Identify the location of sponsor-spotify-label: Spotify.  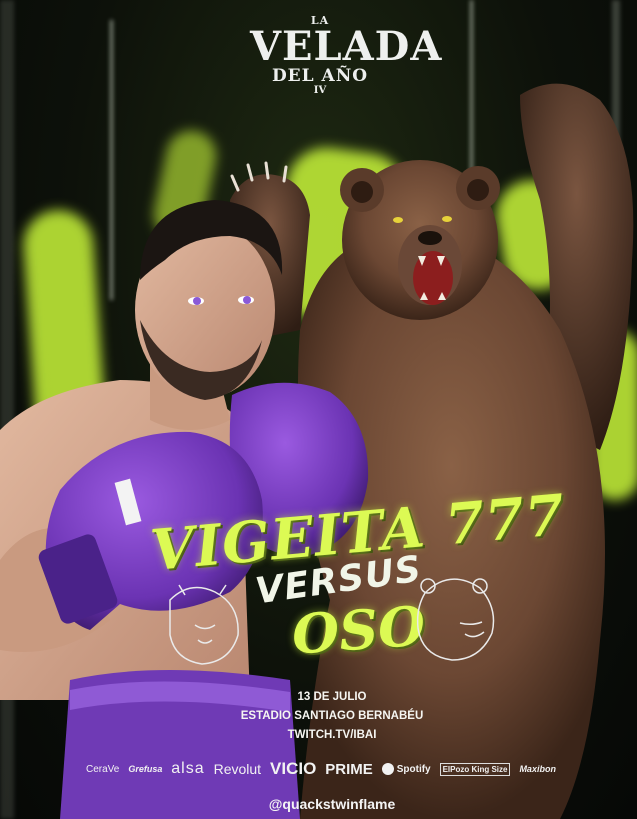
(413, 769).